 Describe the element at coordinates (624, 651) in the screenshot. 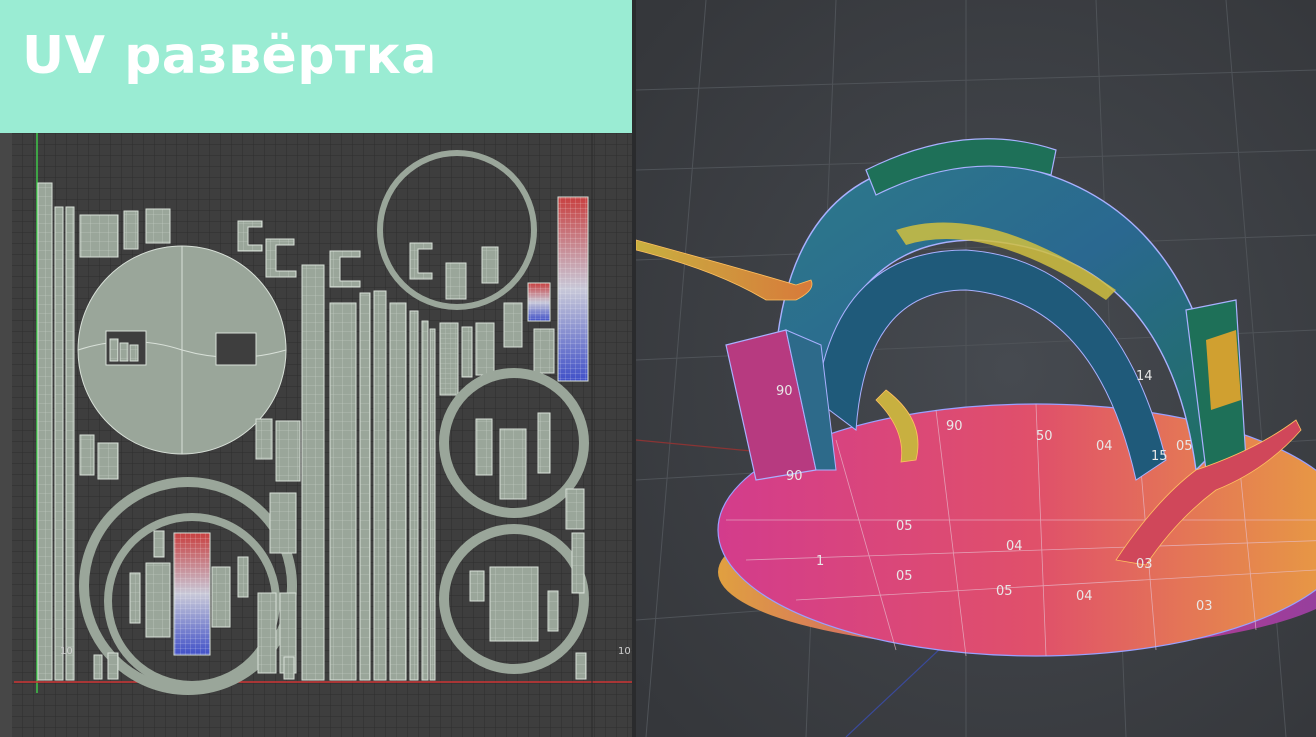

I see `uv-tick-right: 10` at that location.